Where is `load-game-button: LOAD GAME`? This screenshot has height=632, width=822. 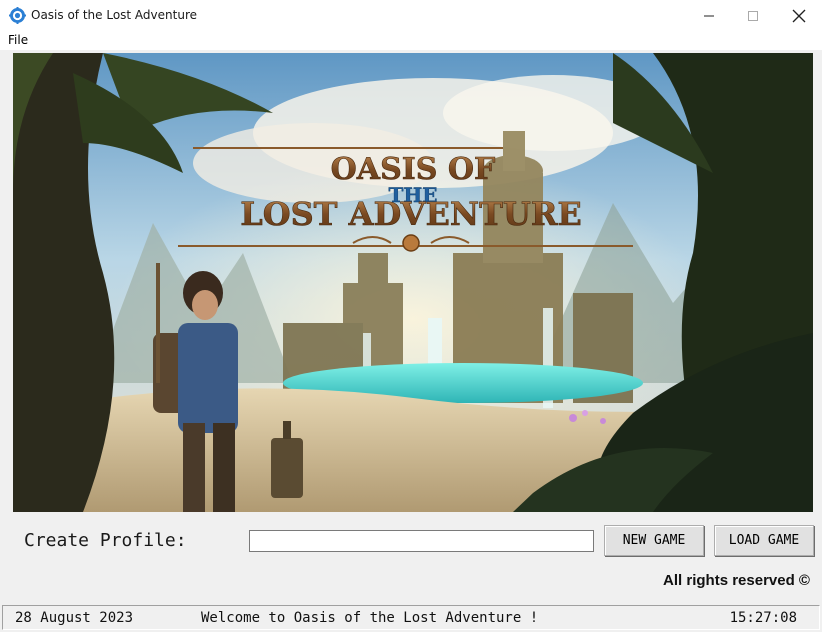 load-game-button: LOAD GAME is located at coordinates (764, 540).